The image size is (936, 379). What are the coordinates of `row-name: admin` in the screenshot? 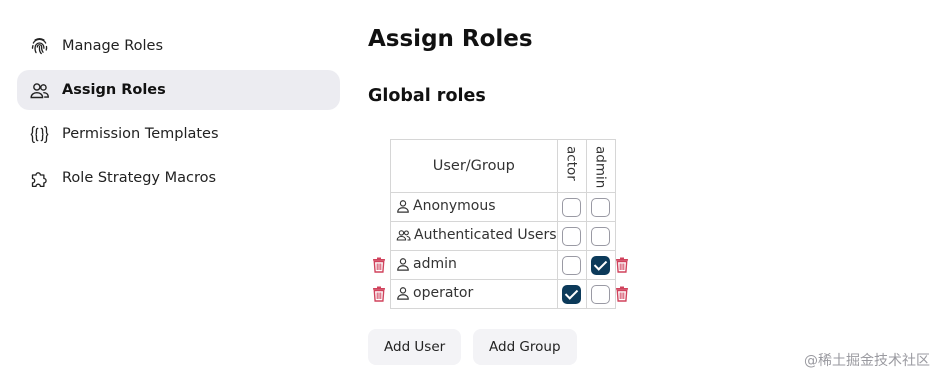 It's located at (435, 263).